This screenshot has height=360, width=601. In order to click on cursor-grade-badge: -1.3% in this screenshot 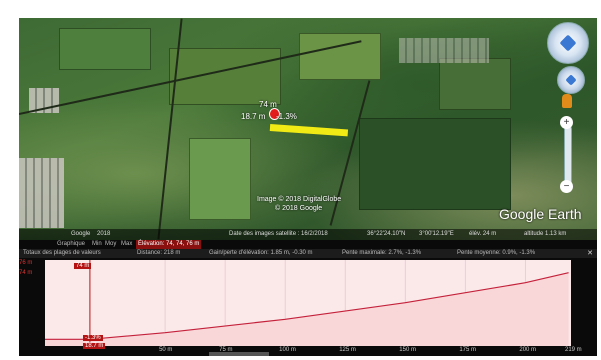, I will do `click(93, 338)`.